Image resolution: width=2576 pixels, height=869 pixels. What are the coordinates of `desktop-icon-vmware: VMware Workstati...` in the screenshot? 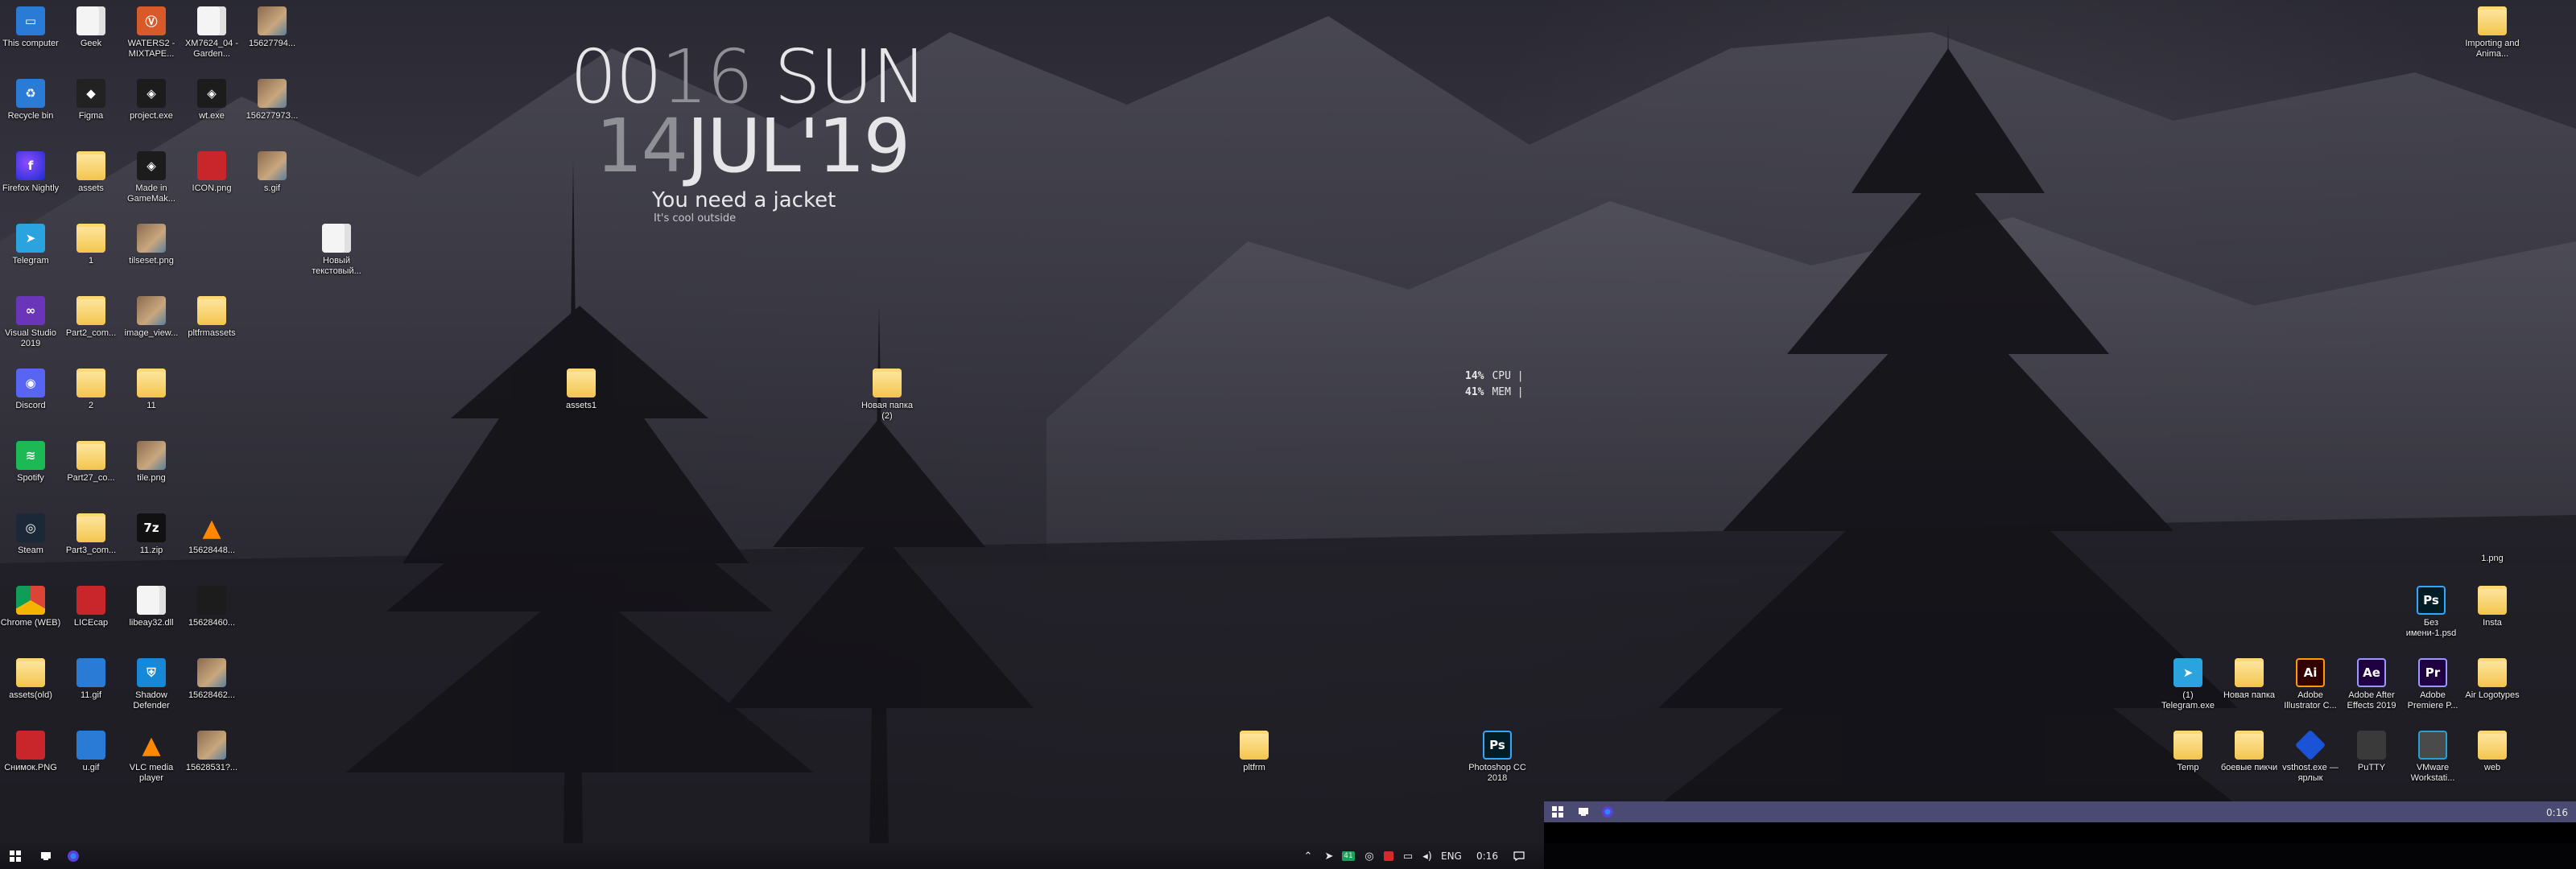 It's located at (2432, 754).